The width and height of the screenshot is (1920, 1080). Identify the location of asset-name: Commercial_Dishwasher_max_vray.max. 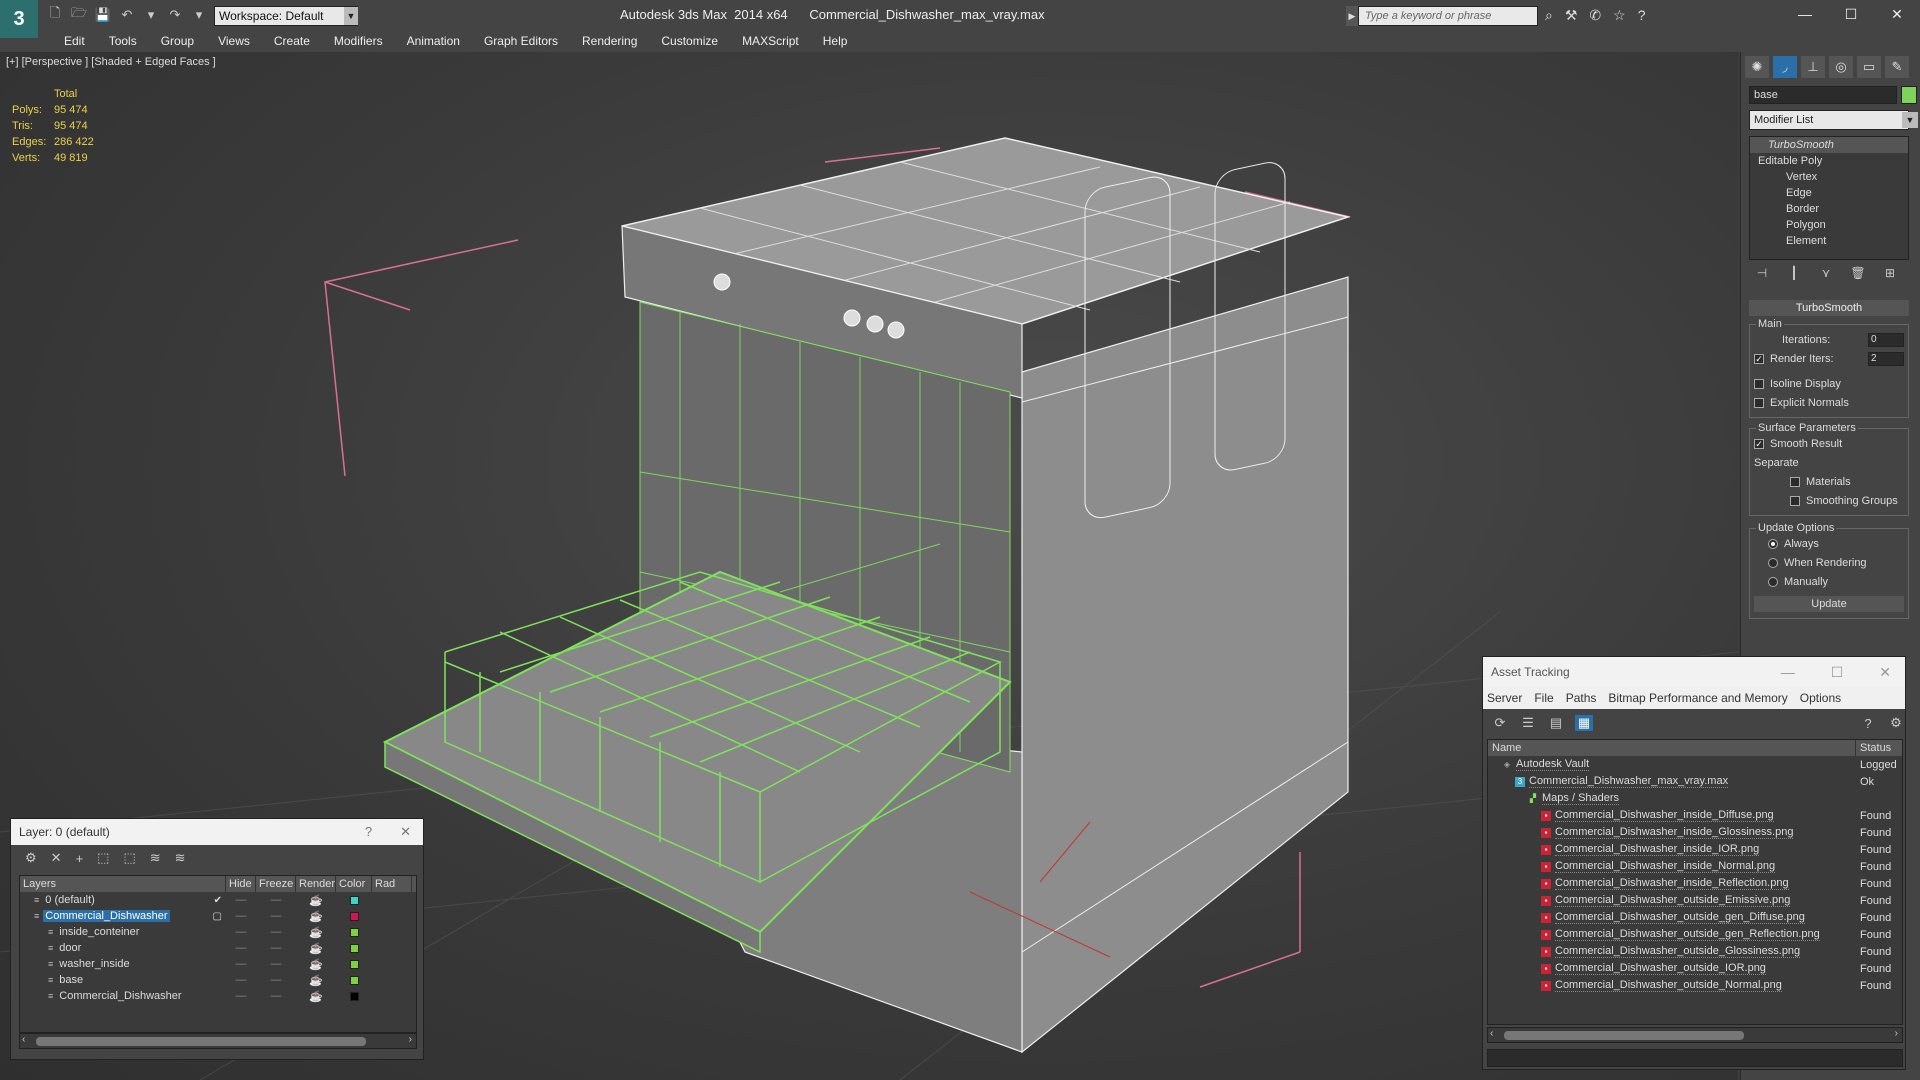
(1629, 781).